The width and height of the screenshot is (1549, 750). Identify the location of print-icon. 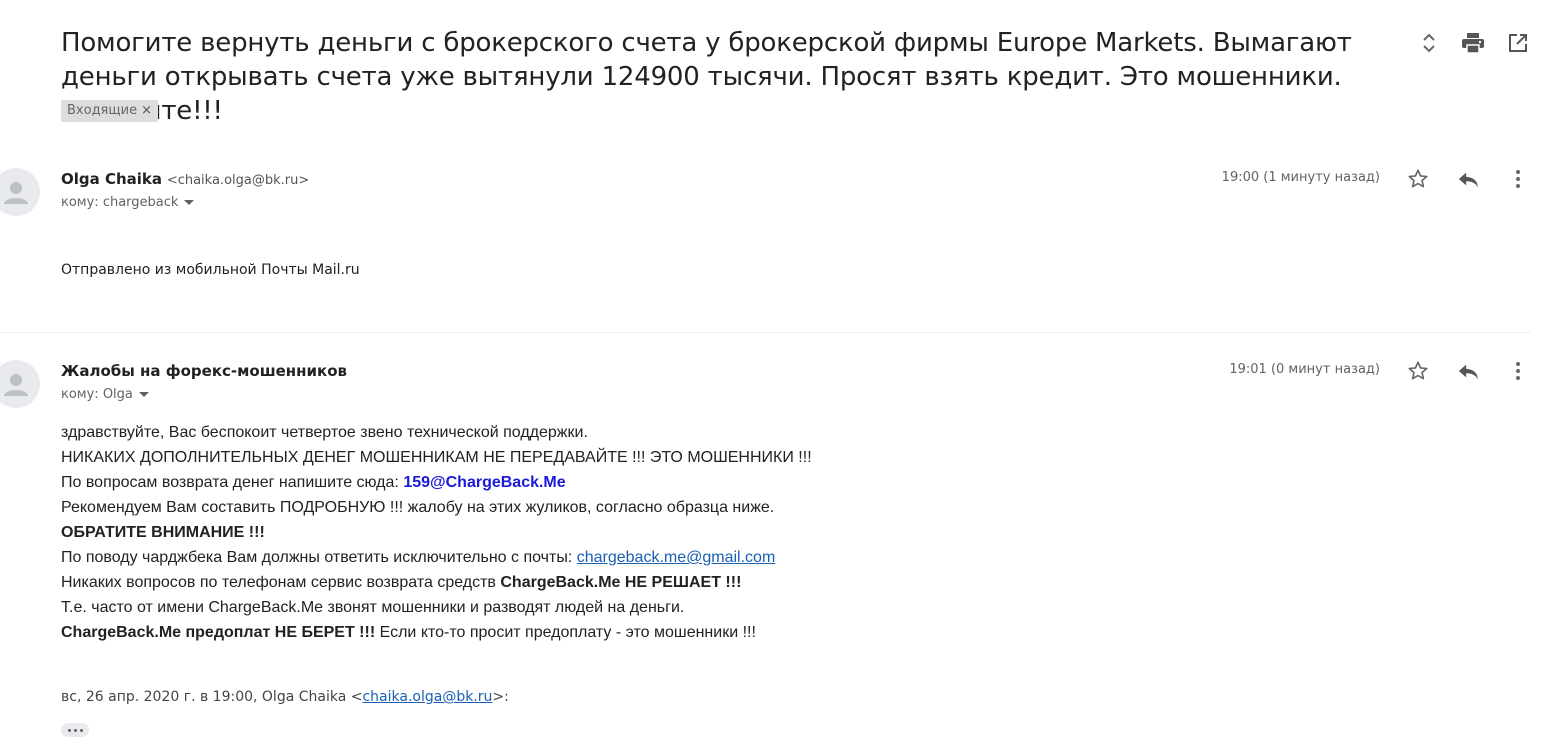
(1473, 43).